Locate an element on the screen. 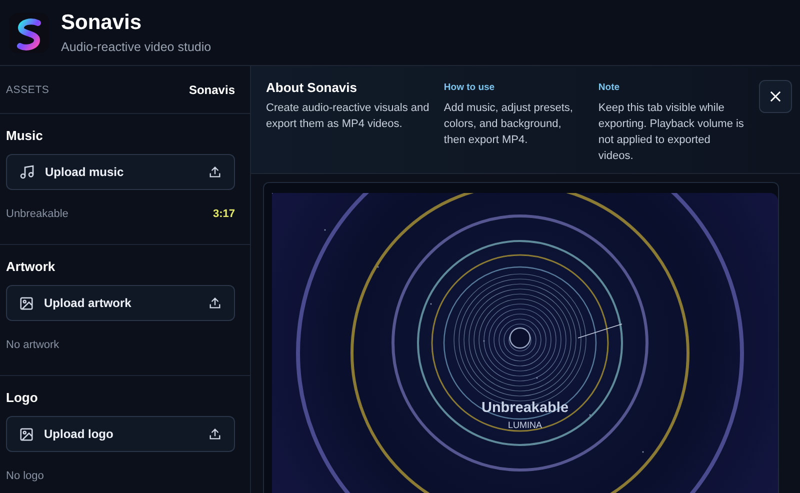  upload-button: Upload artwork is located at coordinates (120, 303).